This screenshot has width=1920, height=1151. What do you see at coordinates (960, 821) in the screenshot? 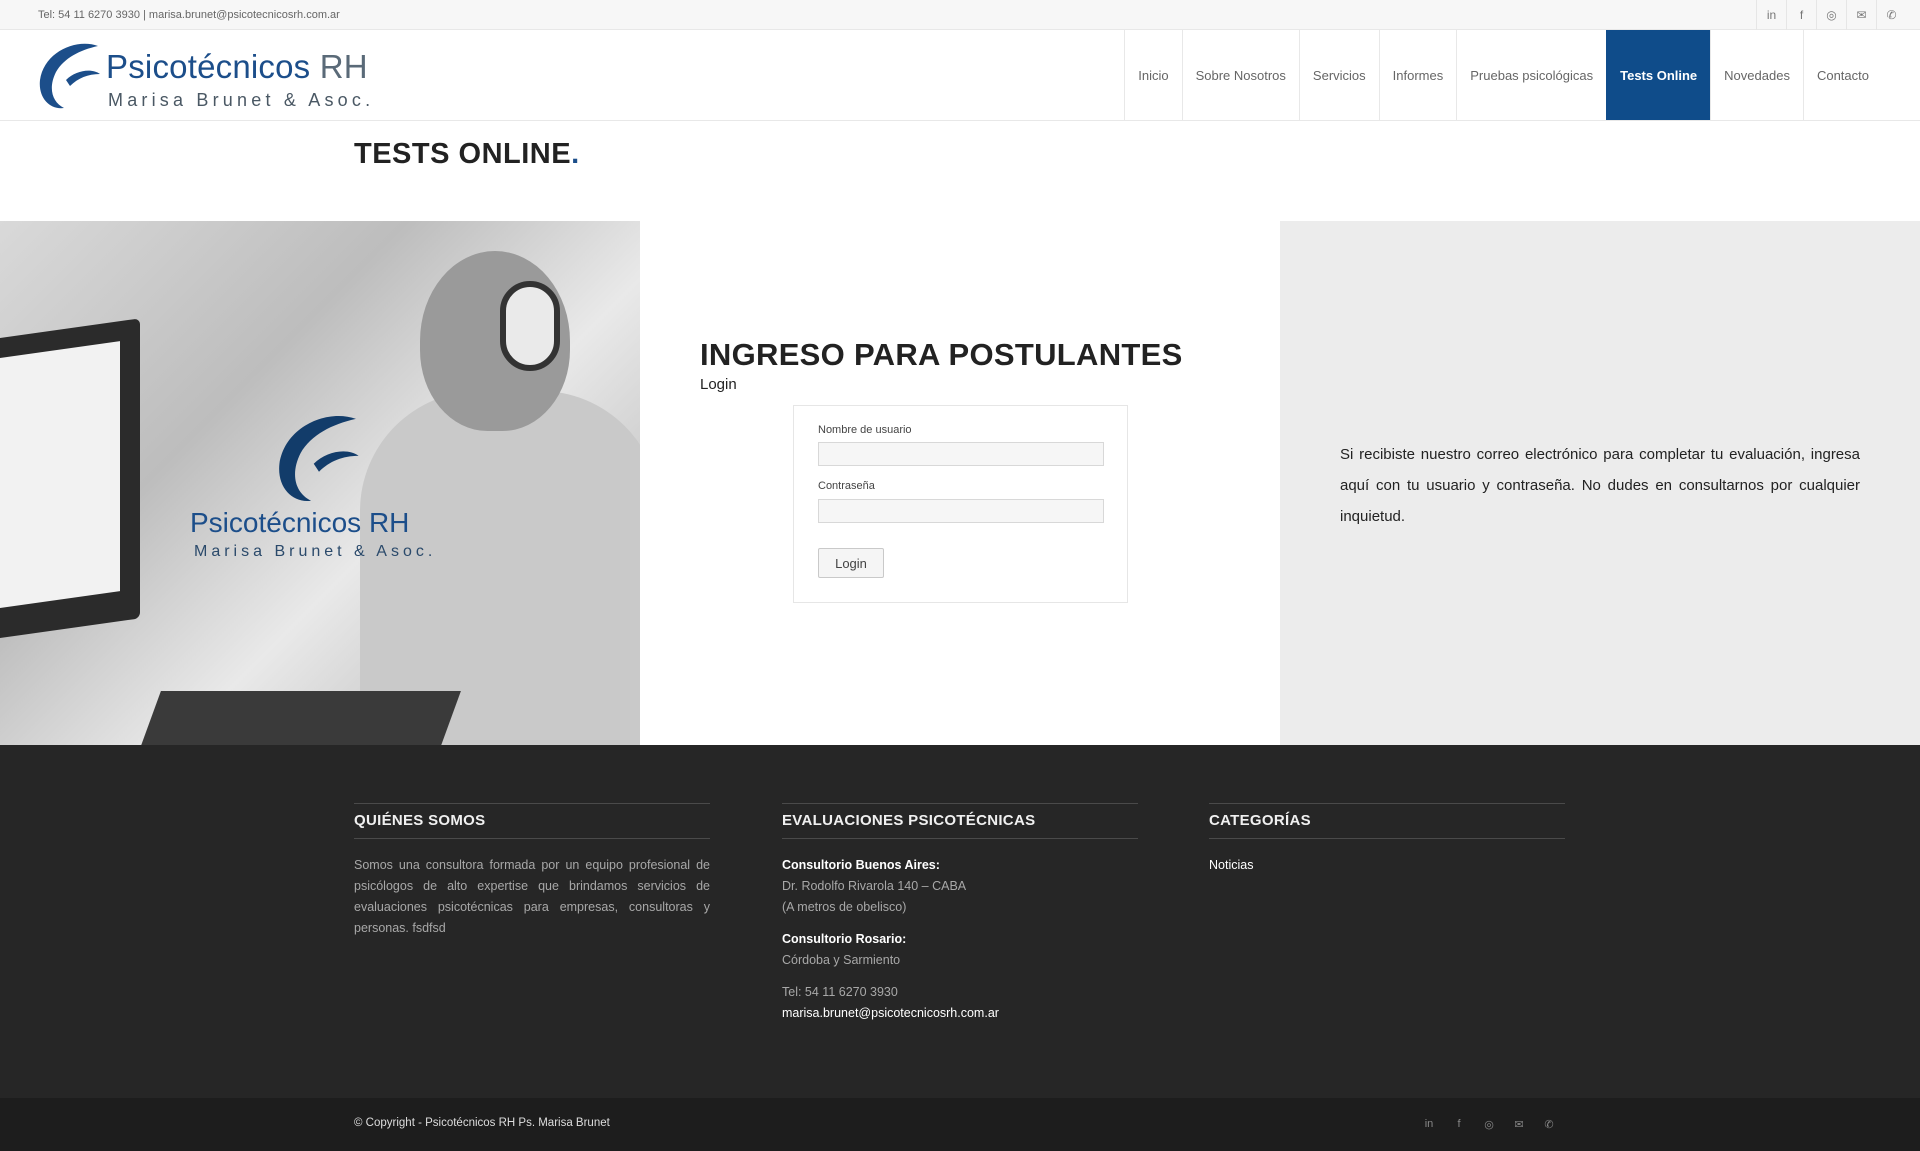
I see `footer-evaluations-heading: EVALUACIONES PSICOTÉCNICAS` at bounding box center [960, 821].